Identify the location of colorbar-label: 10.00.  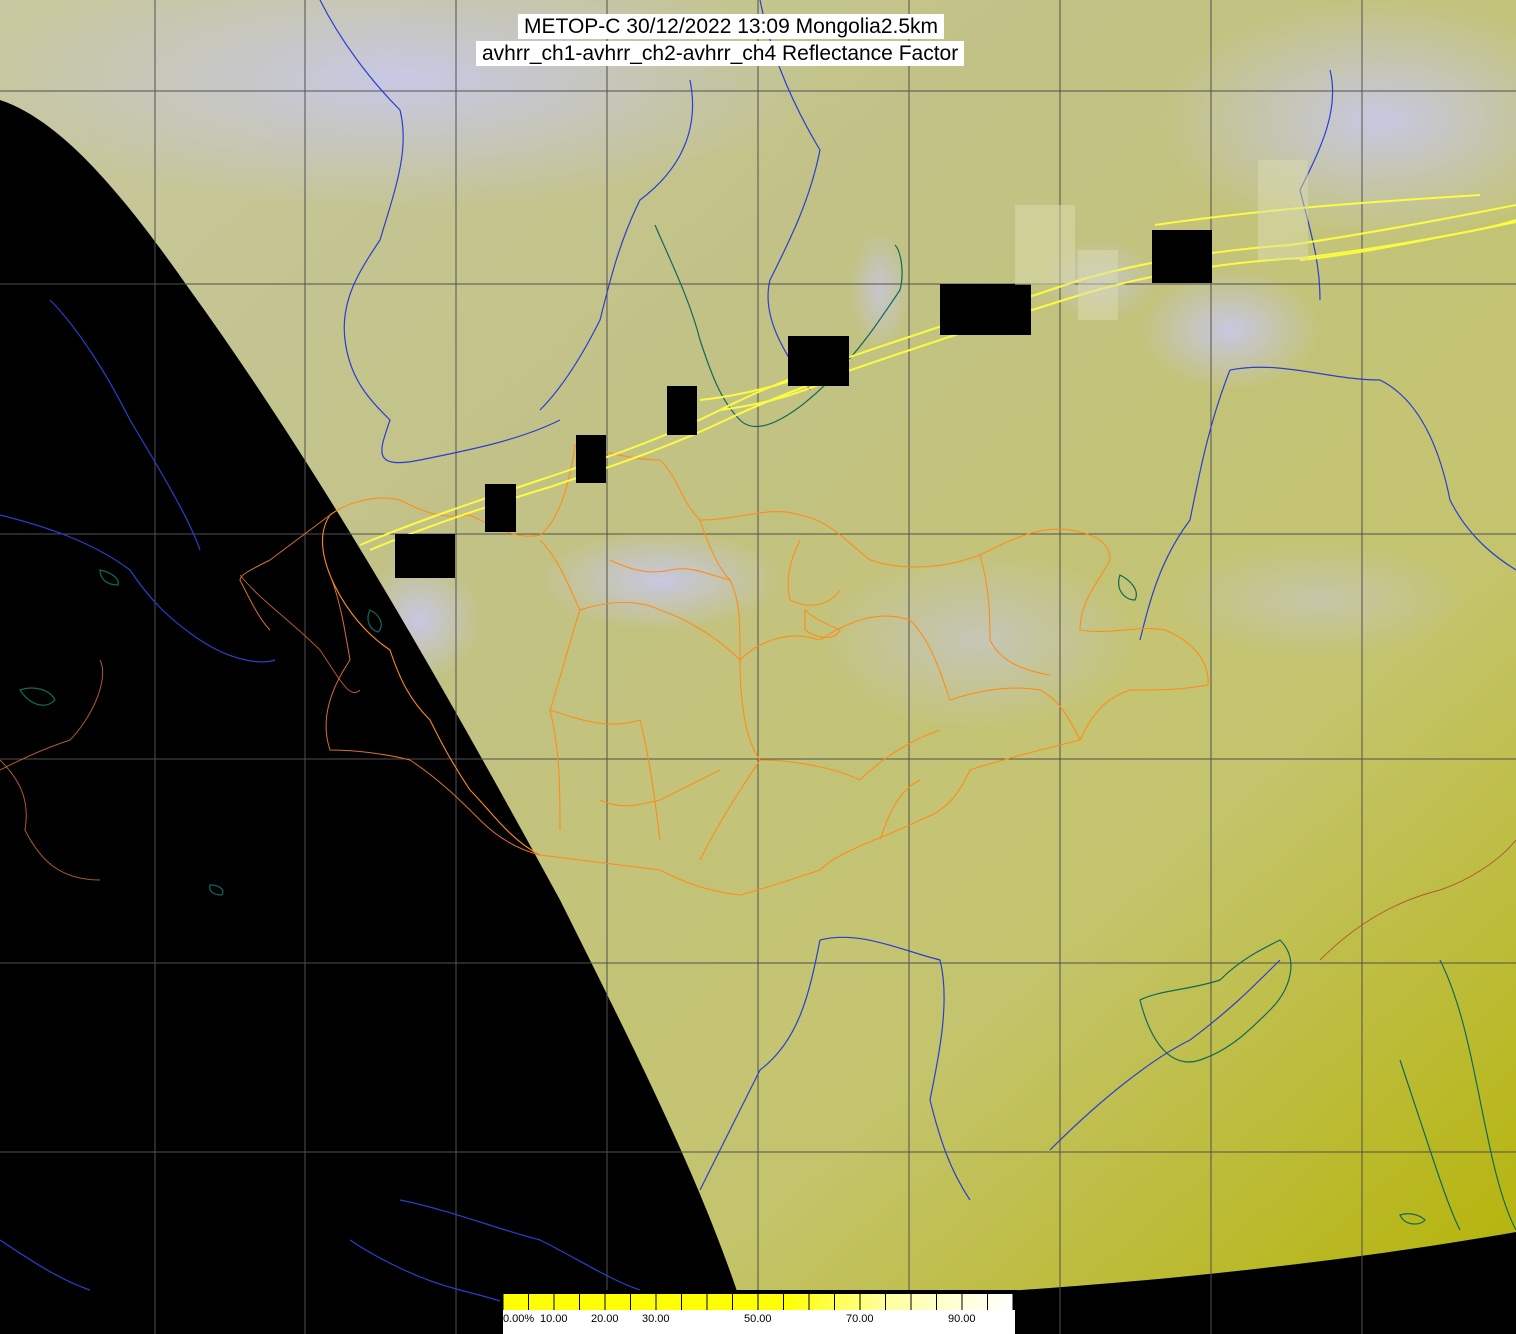
(554, 1319).